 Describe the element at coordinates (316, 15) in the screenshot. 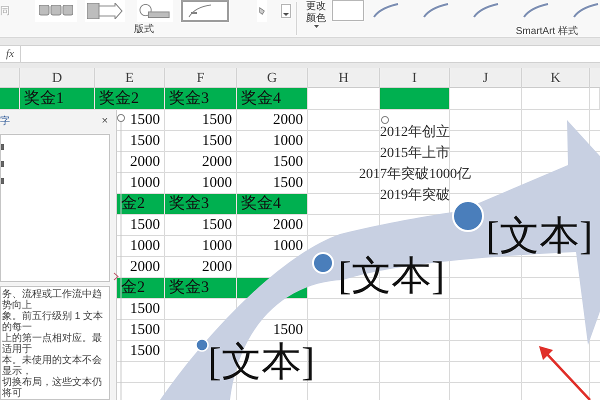

I see `change-colors-button: 更改颜色` at that location.